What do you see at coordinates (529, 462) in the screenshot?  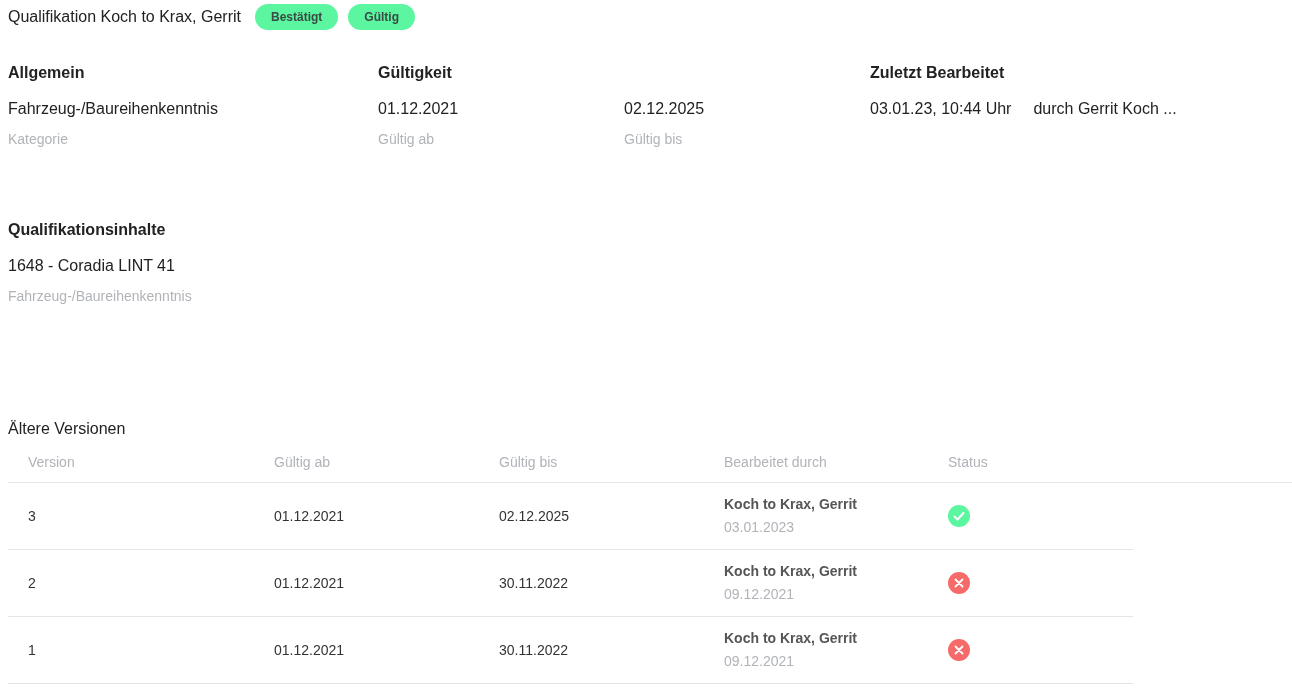 I see `column-header: Gültig bis` at bounding box center [529, 462].